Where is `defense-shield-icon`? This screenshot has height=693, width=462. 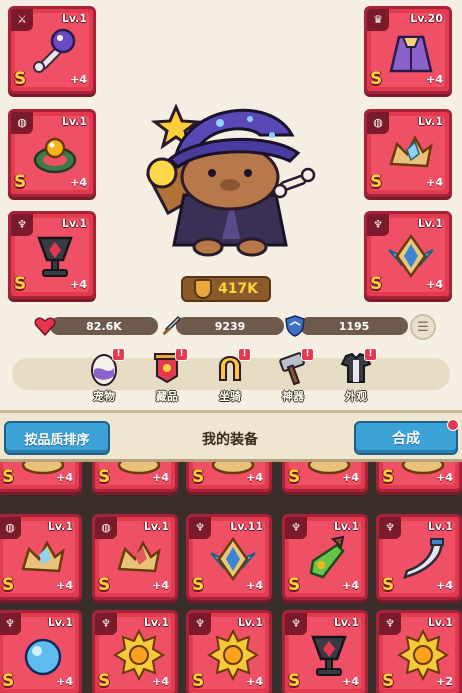 defense-shield-icon is located at coordinates (295, 326).